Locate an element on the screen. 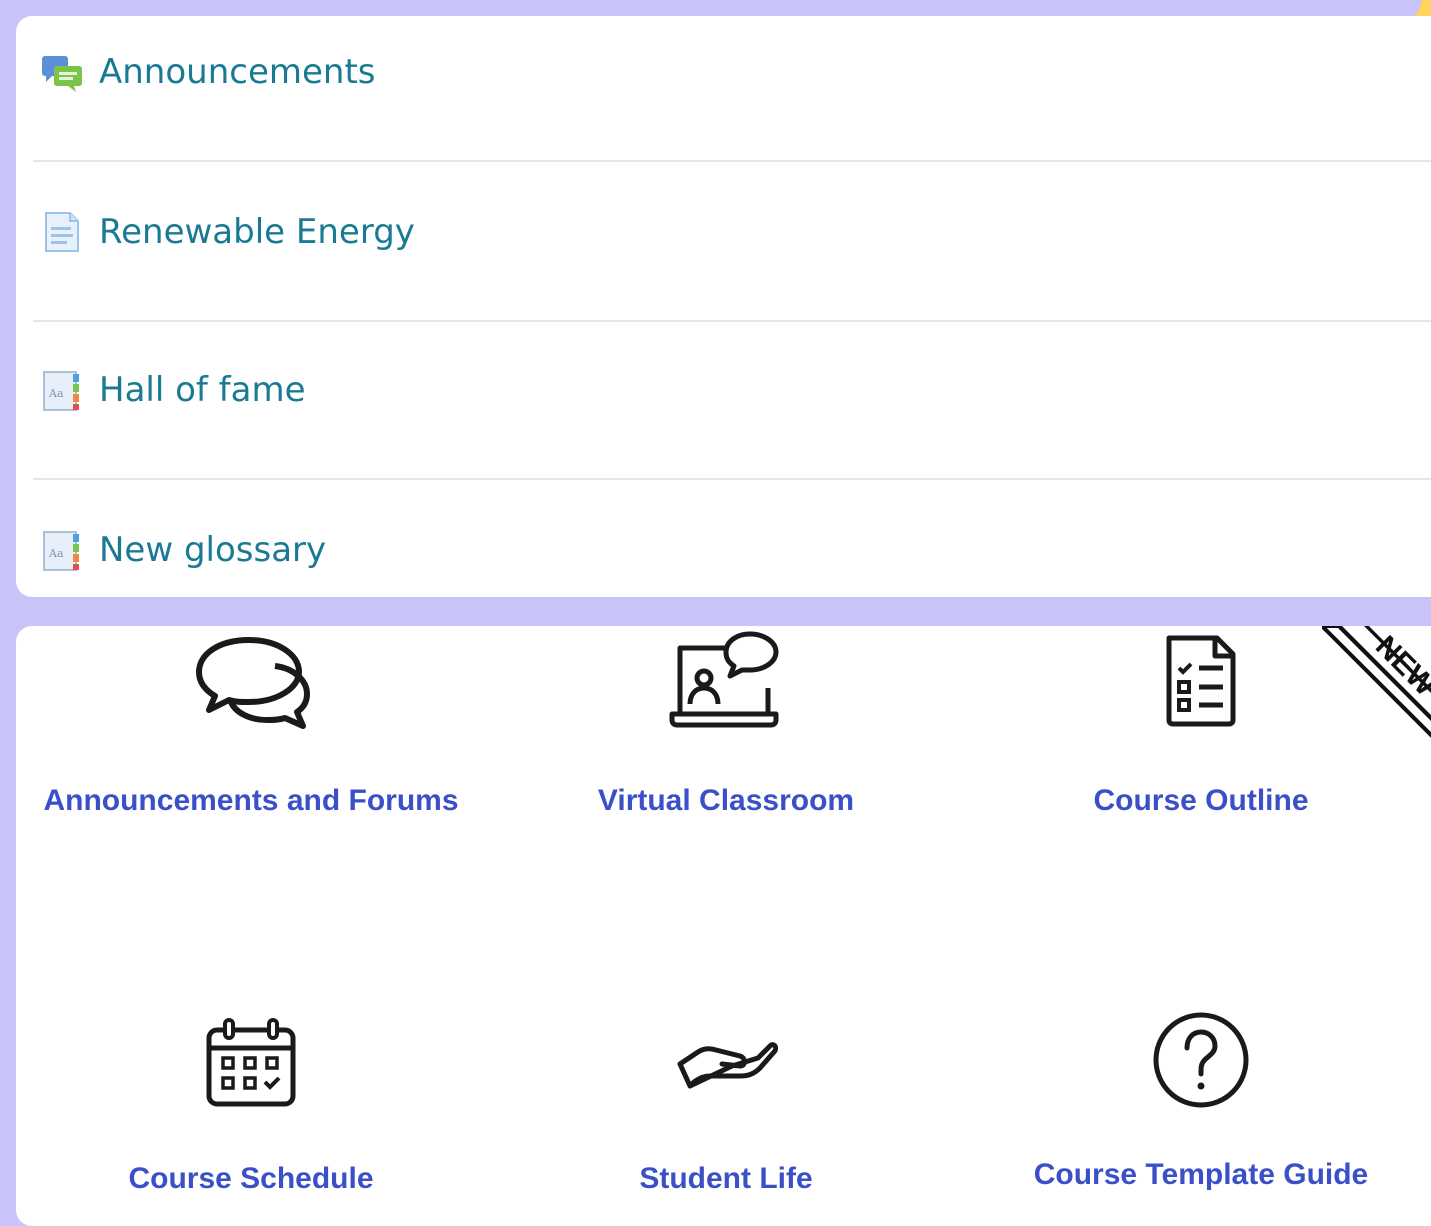  calendar-icon is located at coordinates (251, 1062).